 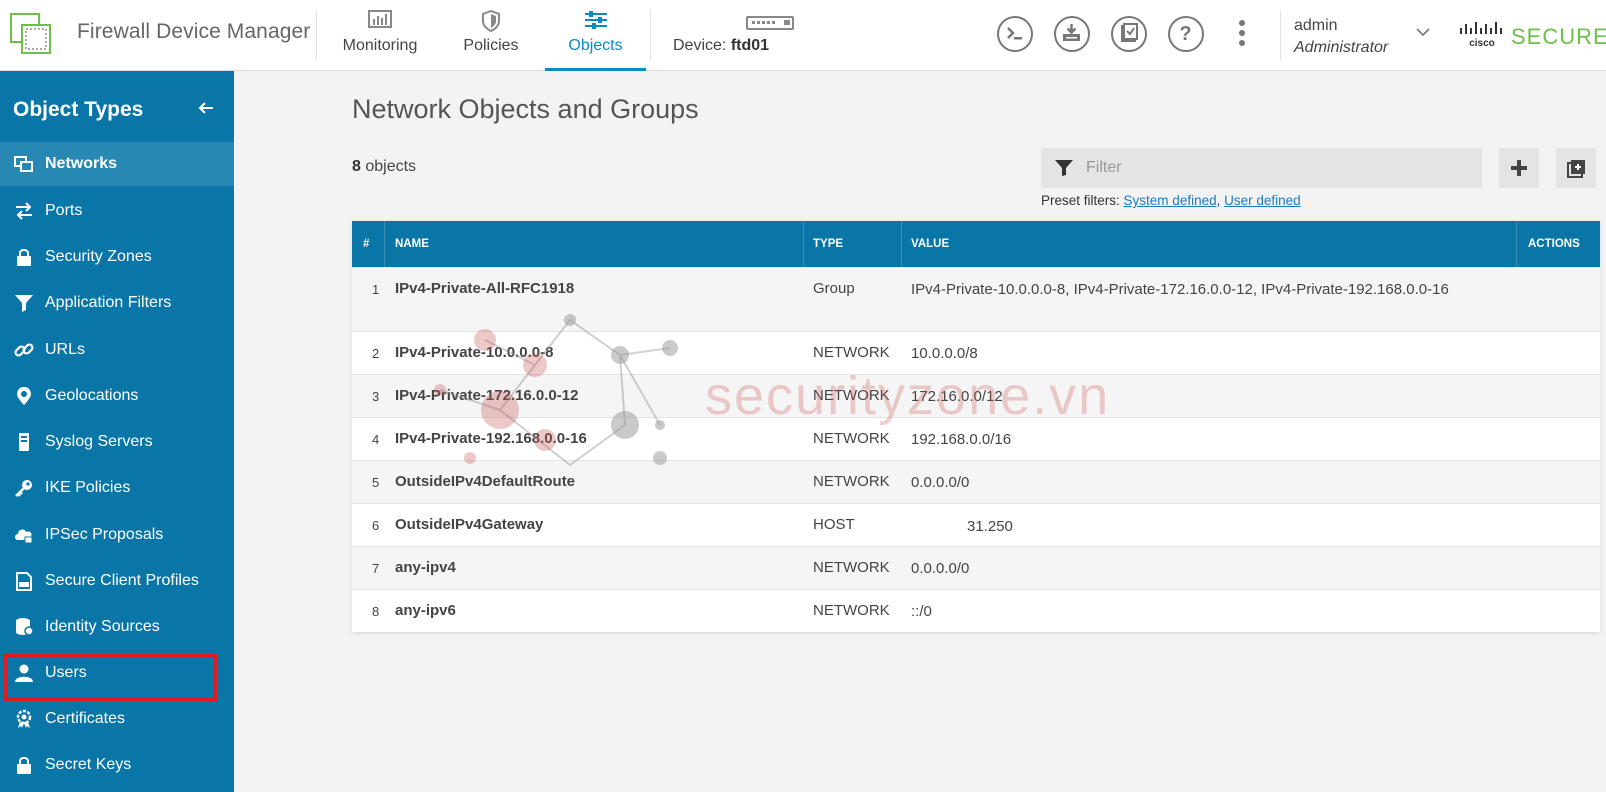 I want to click on row-name: IPv4-Private-All-RFC1918, so click(x=484, y=288).